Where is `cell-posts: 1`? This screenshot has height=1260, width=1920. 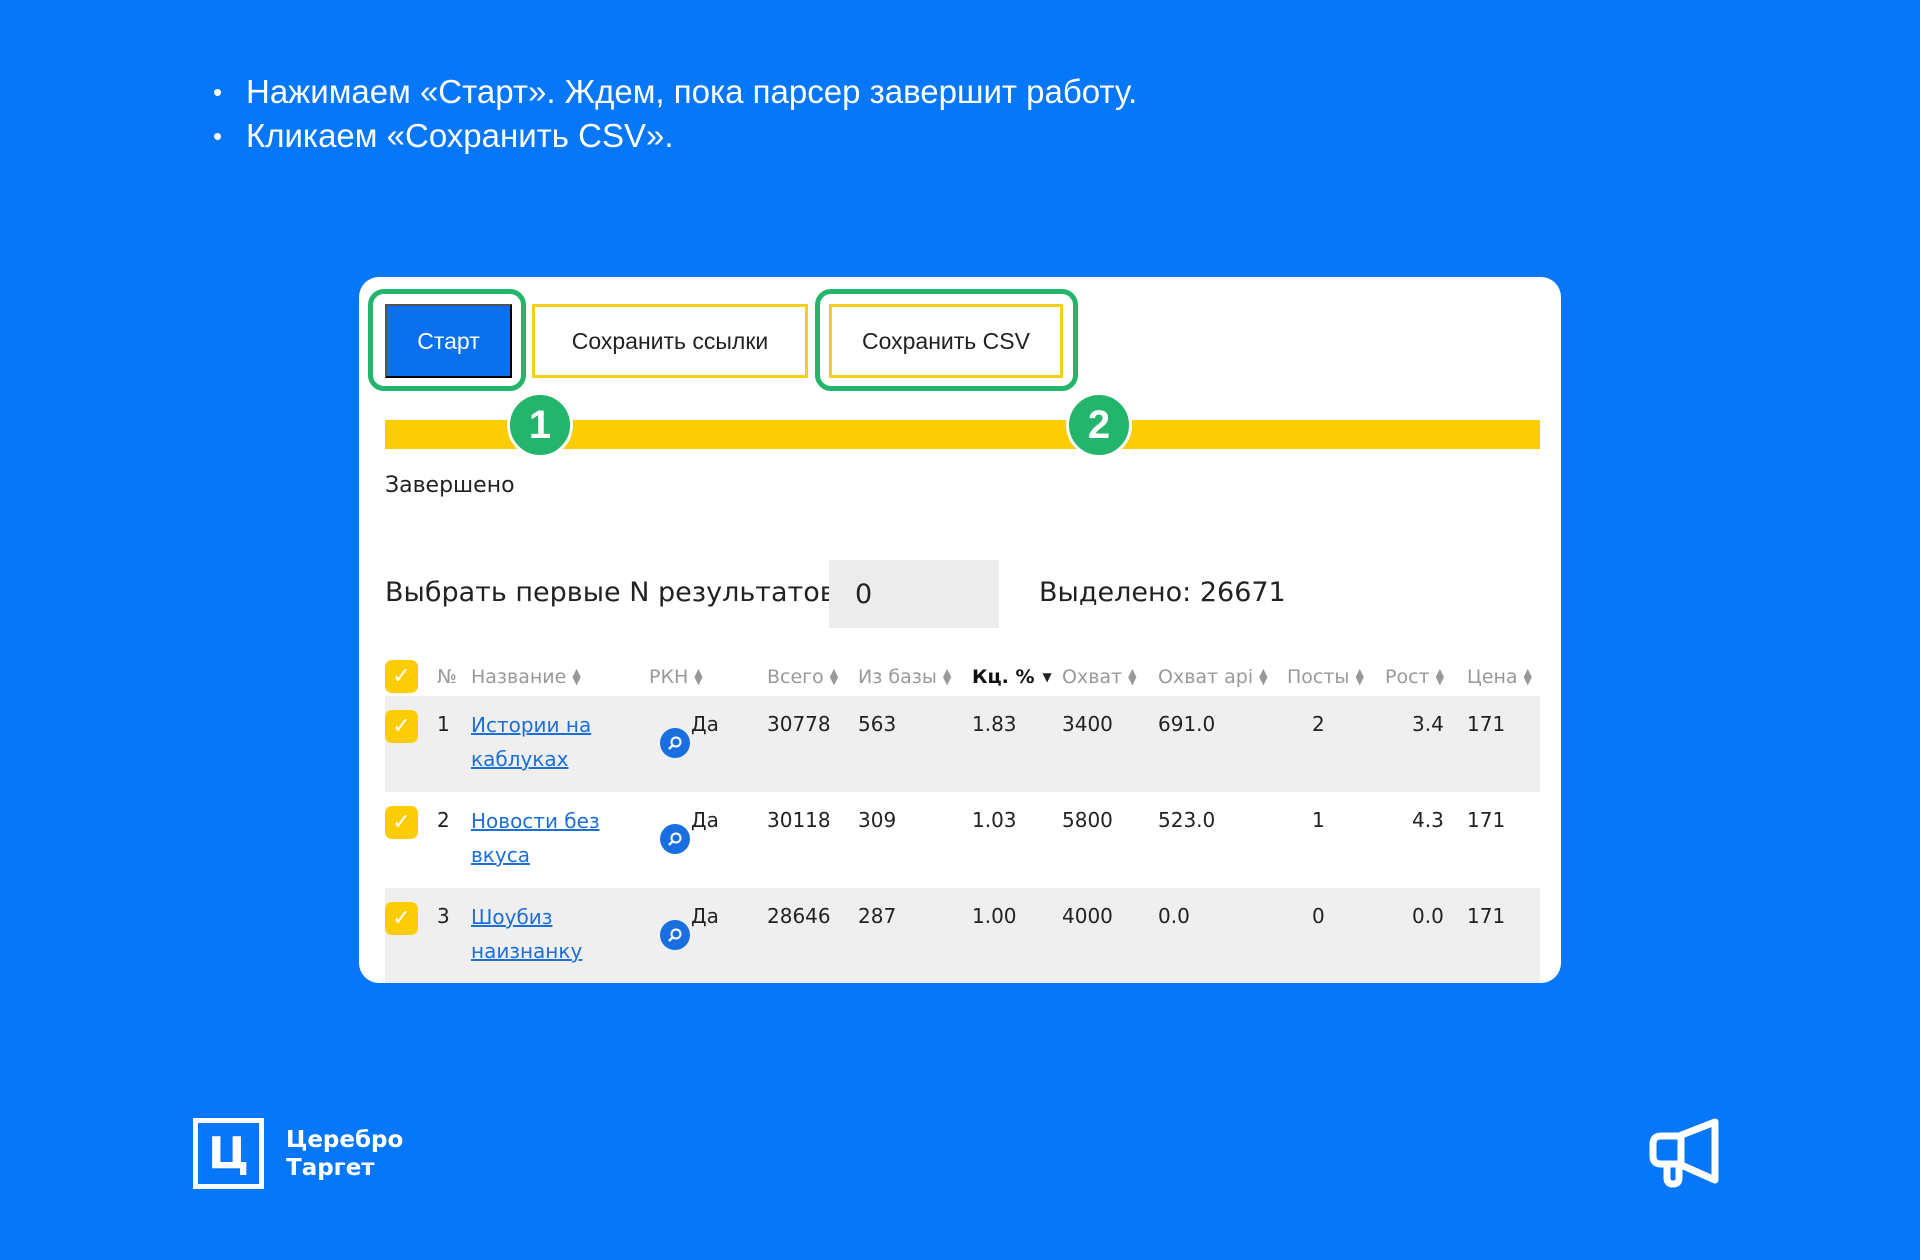 cell-posts: 1 is located at coordinates (1318, 820).